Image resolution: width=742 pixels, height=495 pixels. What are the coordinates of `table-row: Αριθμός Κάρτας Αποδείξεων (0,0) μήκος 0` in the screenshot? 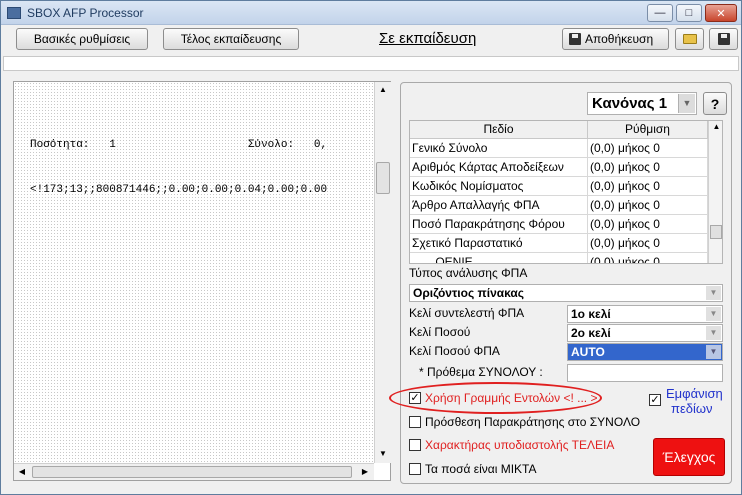 It's located at (559, 167).